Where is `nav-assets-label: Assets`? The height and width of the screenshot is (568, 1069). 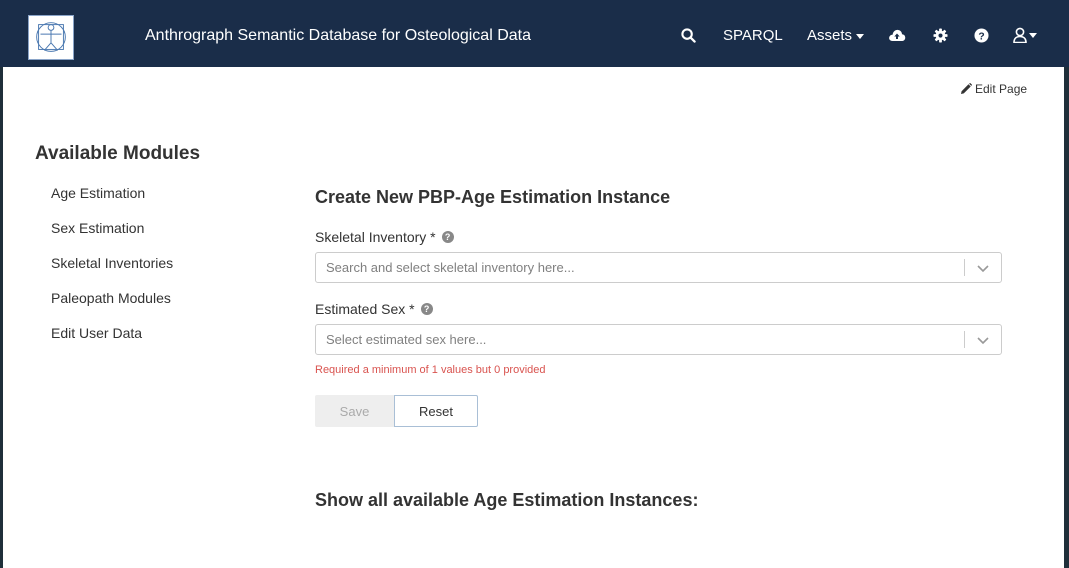 nav-assets-label: Assets is located at coordinates (830, 35).